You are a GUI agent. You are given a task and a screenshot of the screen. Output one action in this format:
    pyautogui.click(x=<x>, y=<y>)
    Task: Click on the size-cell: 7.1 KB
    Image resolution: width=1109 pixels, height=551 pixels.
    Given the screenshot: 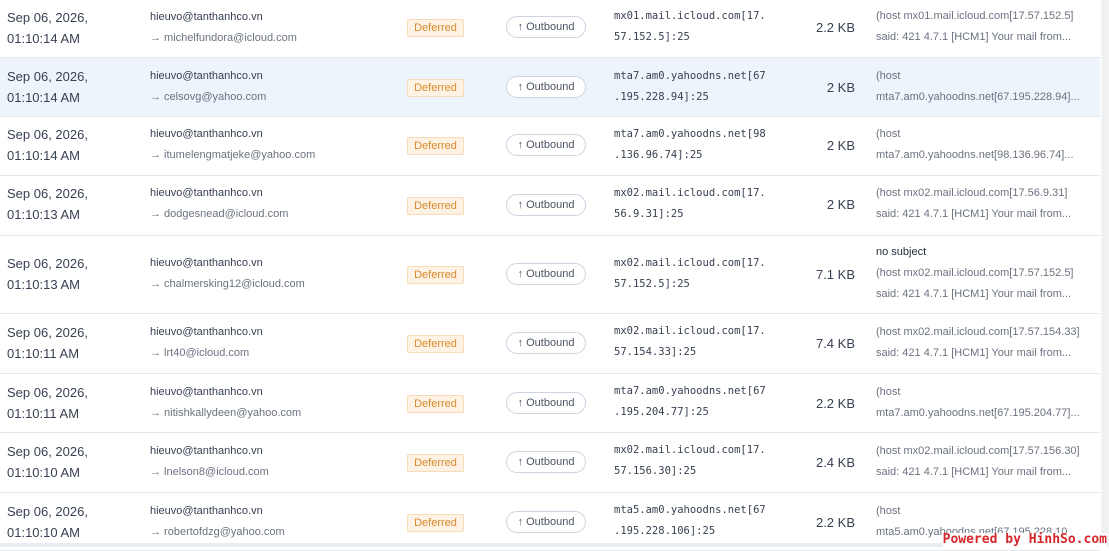 What is the action you would take?
    pyautogui.click(x=835, y=274)
    